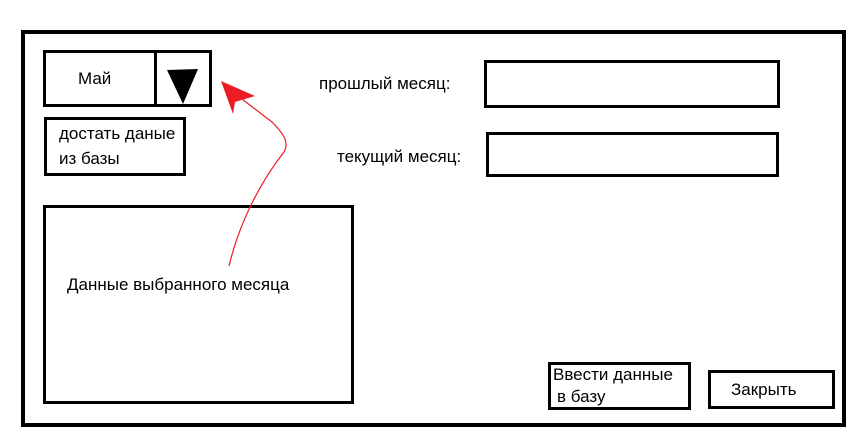  Describe the element at coordinates (581, 396) in the screenshot. I see `enter-data-button-label-2: в базу` at that location.